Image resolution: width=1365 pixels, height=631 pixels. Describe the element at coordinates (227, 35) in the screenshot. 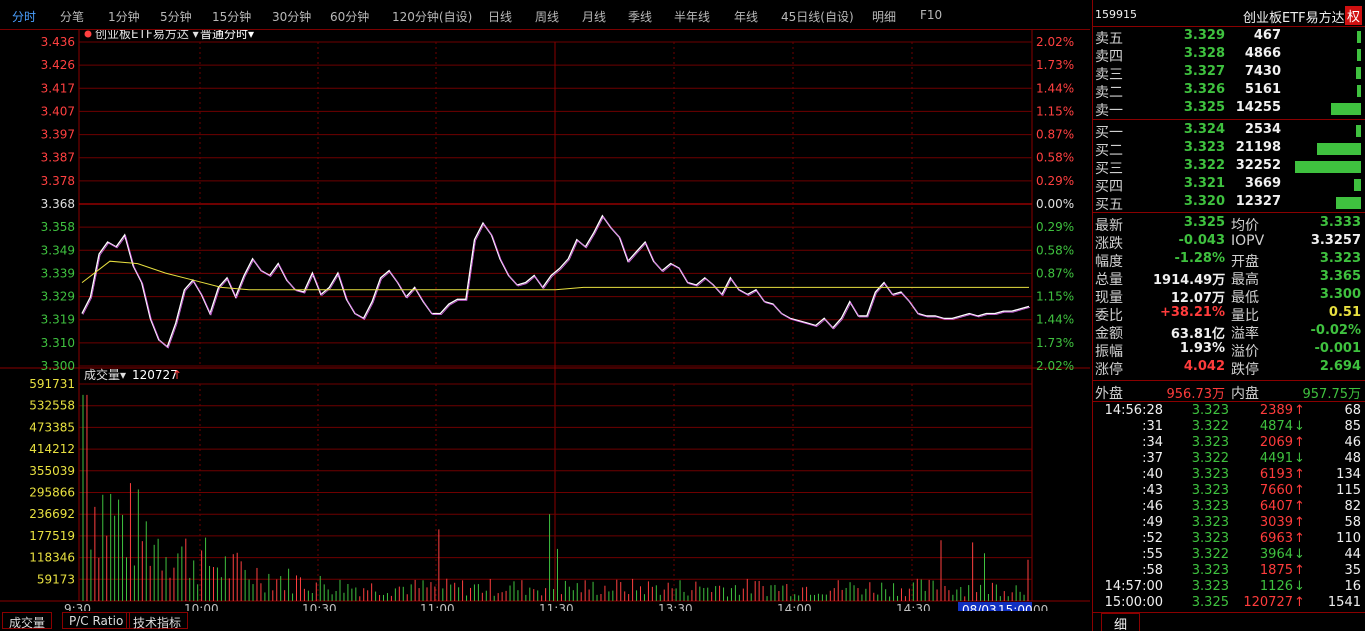

I see `chart-mode: 普通分时▾` at that location.